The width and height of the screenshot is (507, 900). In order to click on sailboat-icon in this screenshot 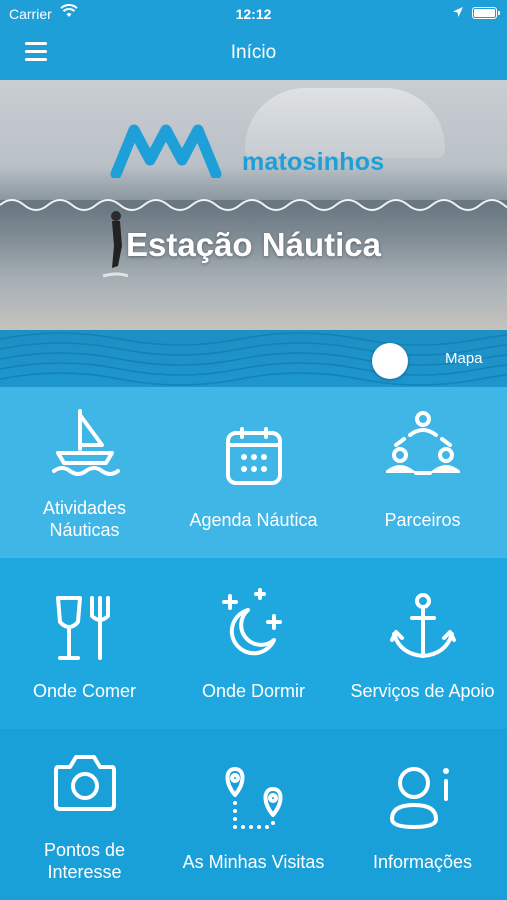, I will do `click(85, 442)`.